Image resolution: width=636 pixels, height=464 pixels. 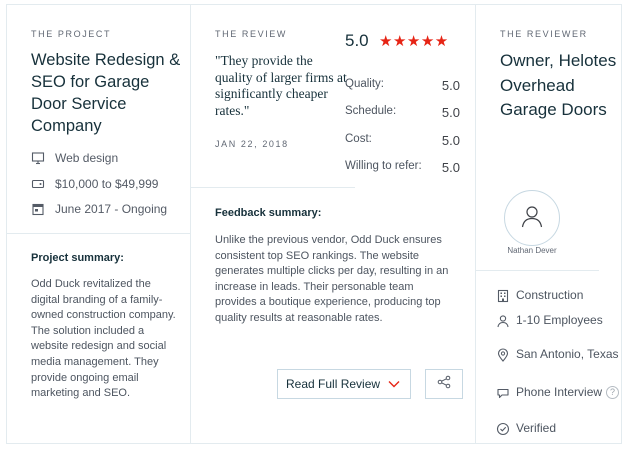 I want to click on avatar, so click(x=532, y=218).